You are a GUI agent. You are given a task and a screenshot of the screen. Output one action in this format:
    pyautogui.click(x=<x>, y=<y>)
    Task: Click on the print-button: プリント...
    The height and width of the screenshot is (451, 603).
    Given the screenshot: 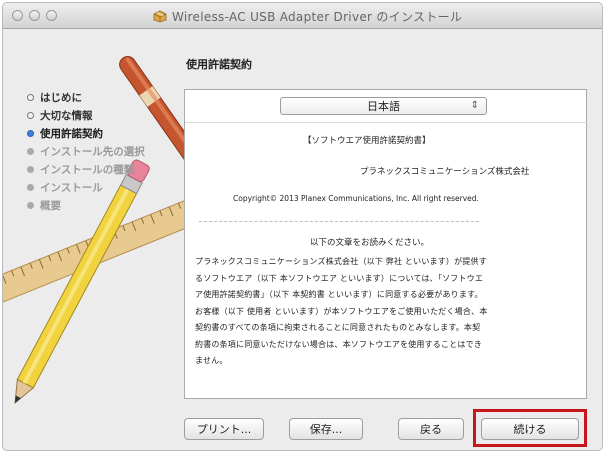 What is the action you would take?
    pyautogui.click(x=224, y=429)
    